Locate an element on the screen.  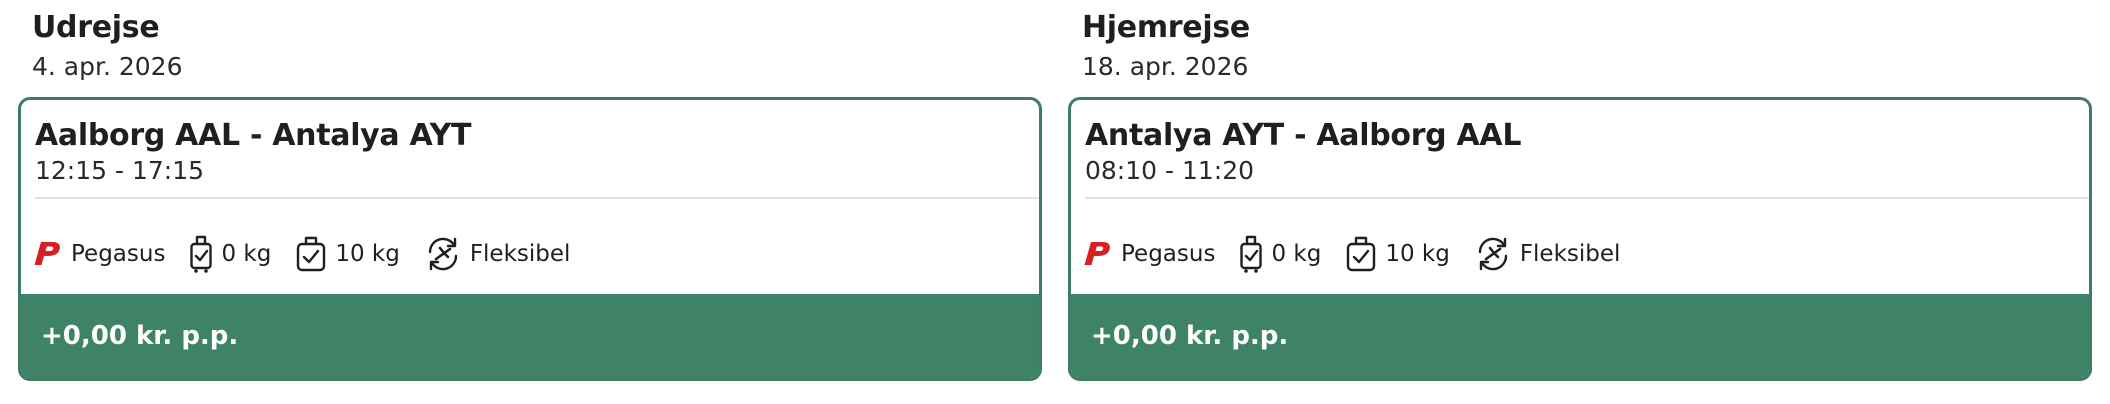
outbound-date: 4. apr. 2026 is located at coordinates (107, 66).